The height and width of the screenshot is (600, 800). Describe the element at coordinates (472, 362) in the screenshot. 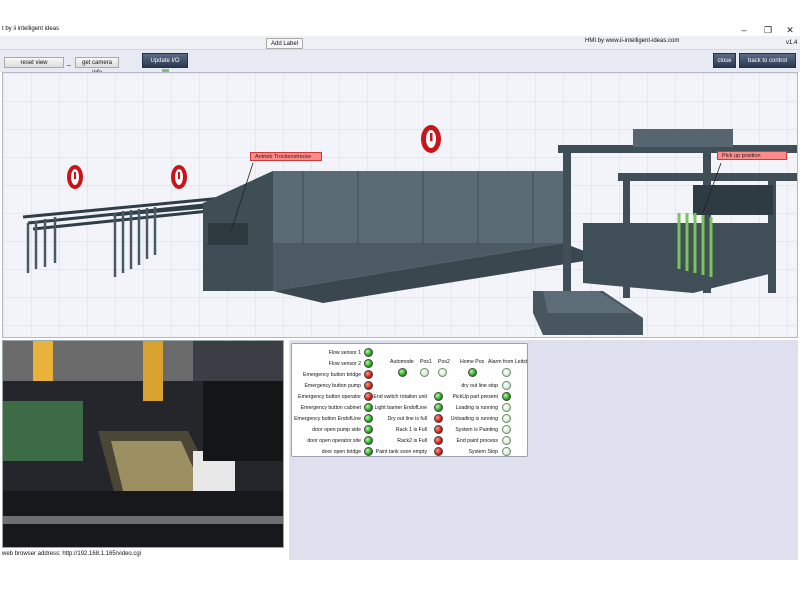

I see `io-label: Home Pos` at that location.